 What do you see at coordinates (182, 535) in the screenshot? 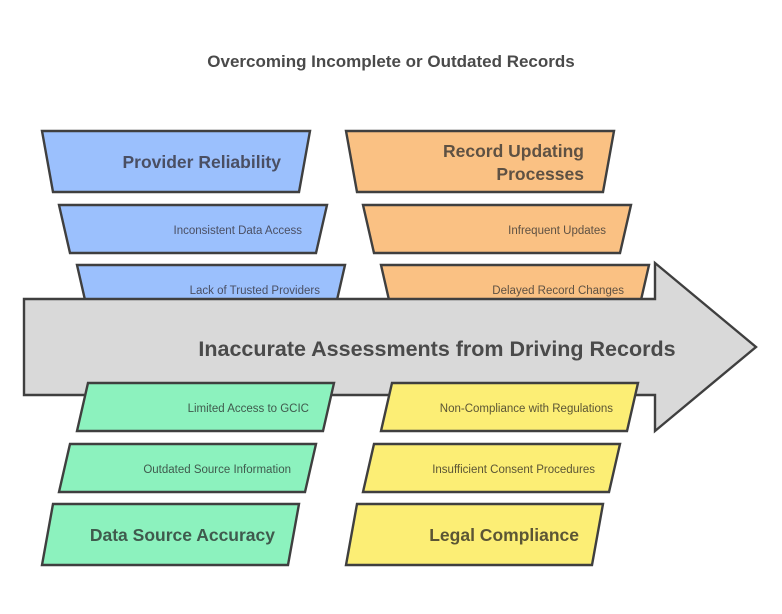
I see `category-label-data-source-accuracy: Data Source Accuracy` at bounding box center [182, 535].